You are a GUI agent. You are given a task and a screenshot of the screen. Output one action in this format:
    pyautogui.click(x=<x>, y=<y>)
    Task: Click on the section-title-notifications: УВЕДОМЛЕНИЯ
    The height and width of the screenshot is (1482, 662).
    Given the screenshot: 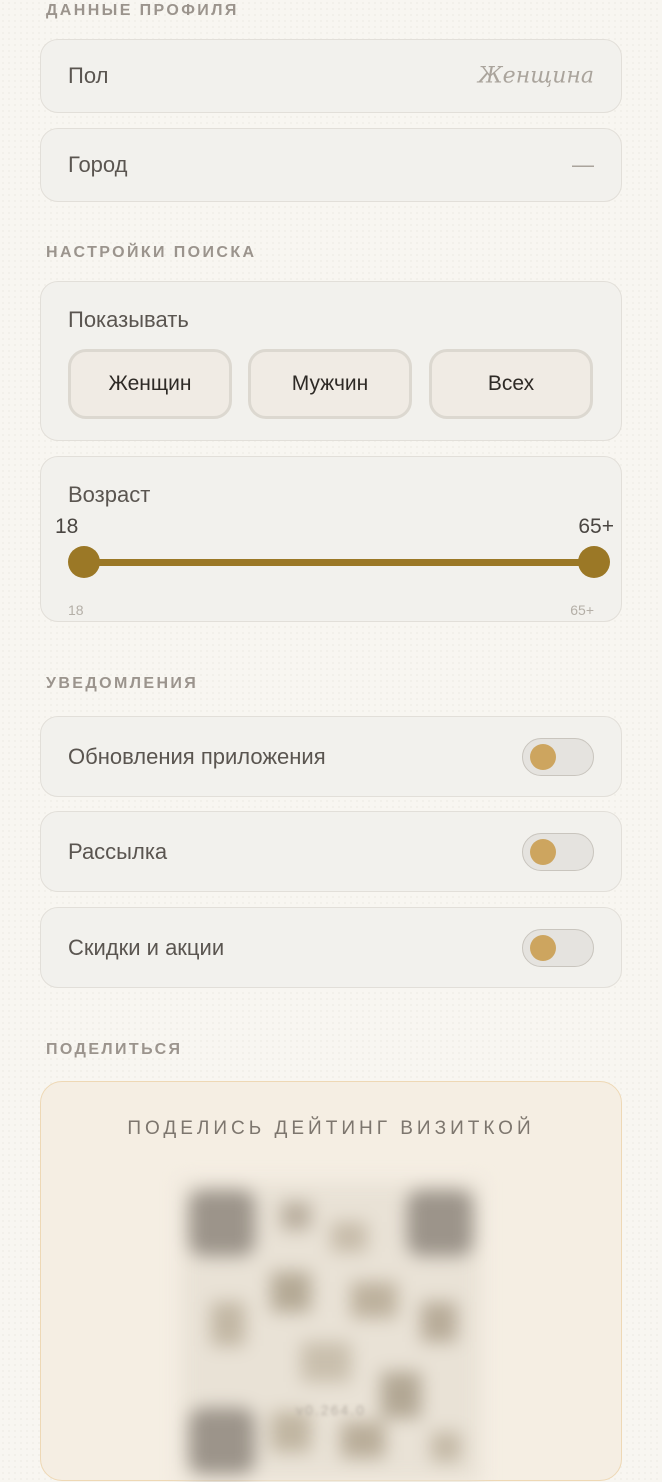 What is the action you would take?
    pyautogui.click(x=122, y=683)
    